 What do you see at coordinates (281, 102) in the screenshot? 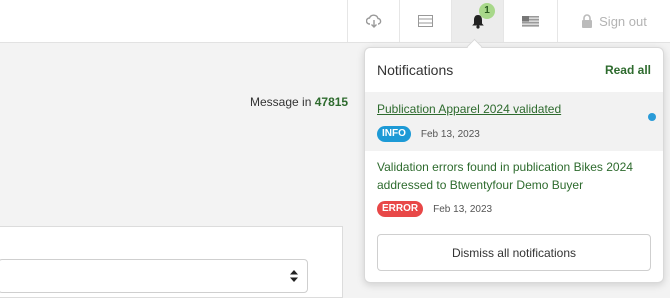
I see `message-prefix: Message in` at bounding box center [281, 102].